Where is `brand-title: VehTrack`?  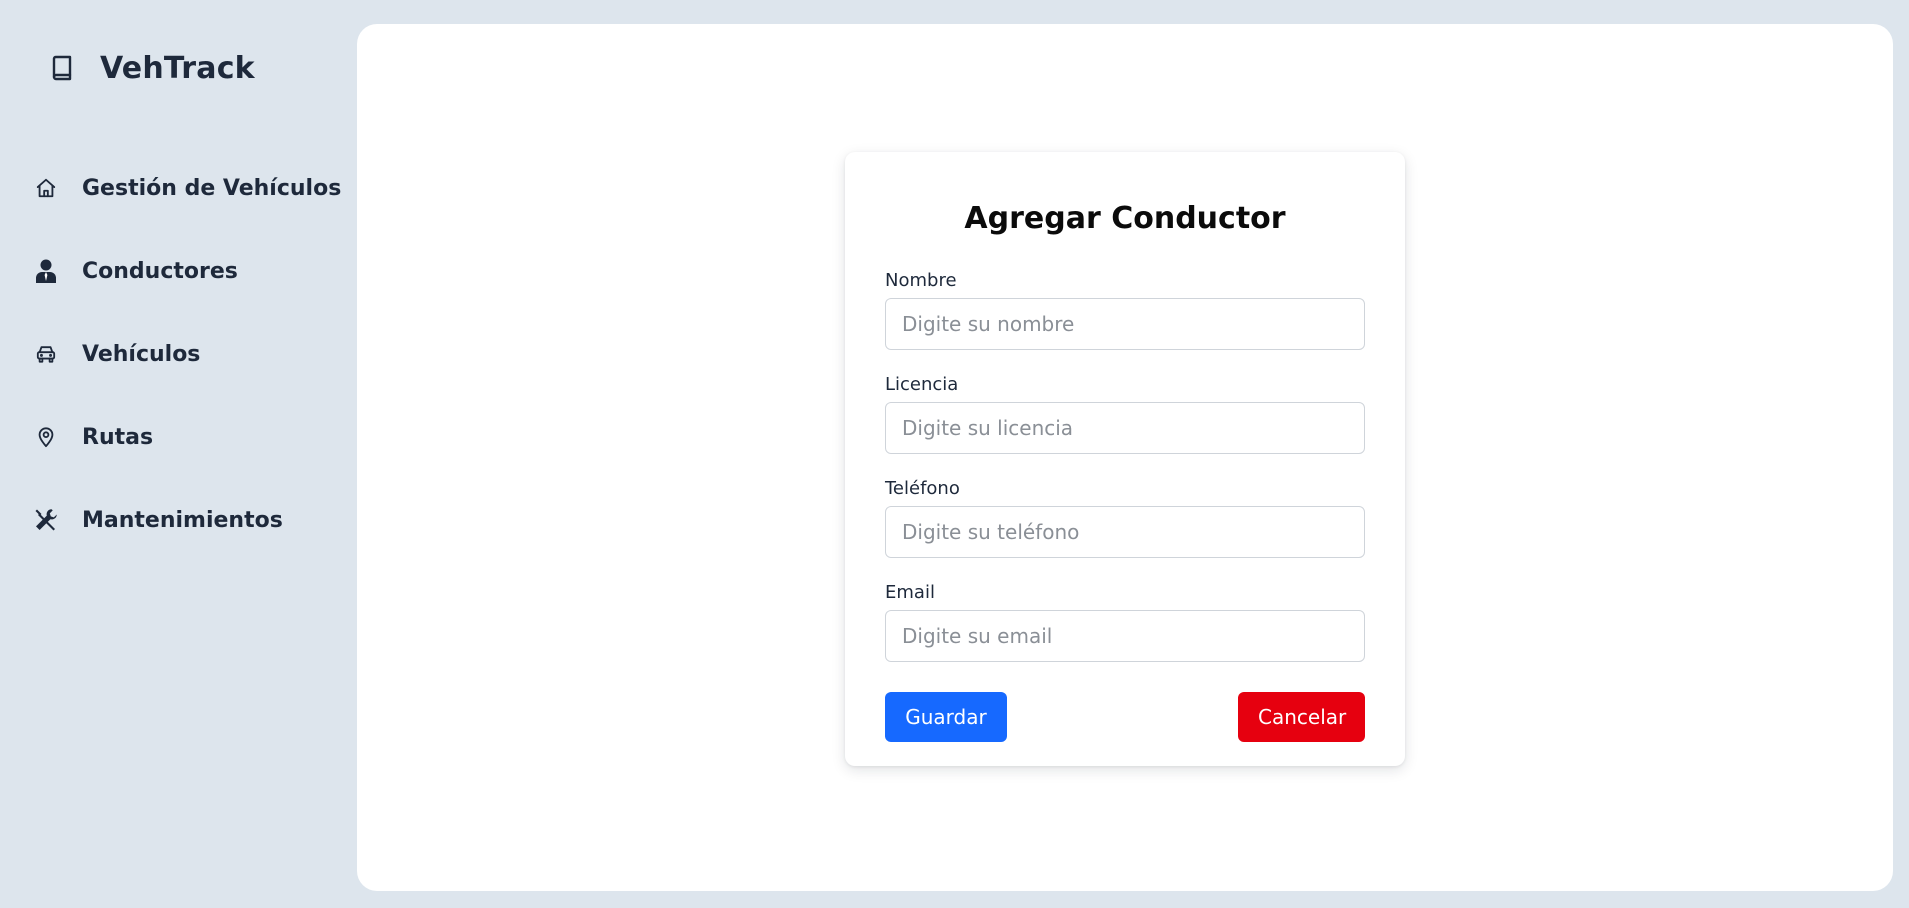
brand-title: VehTrack is located at coordinates (177, 68).